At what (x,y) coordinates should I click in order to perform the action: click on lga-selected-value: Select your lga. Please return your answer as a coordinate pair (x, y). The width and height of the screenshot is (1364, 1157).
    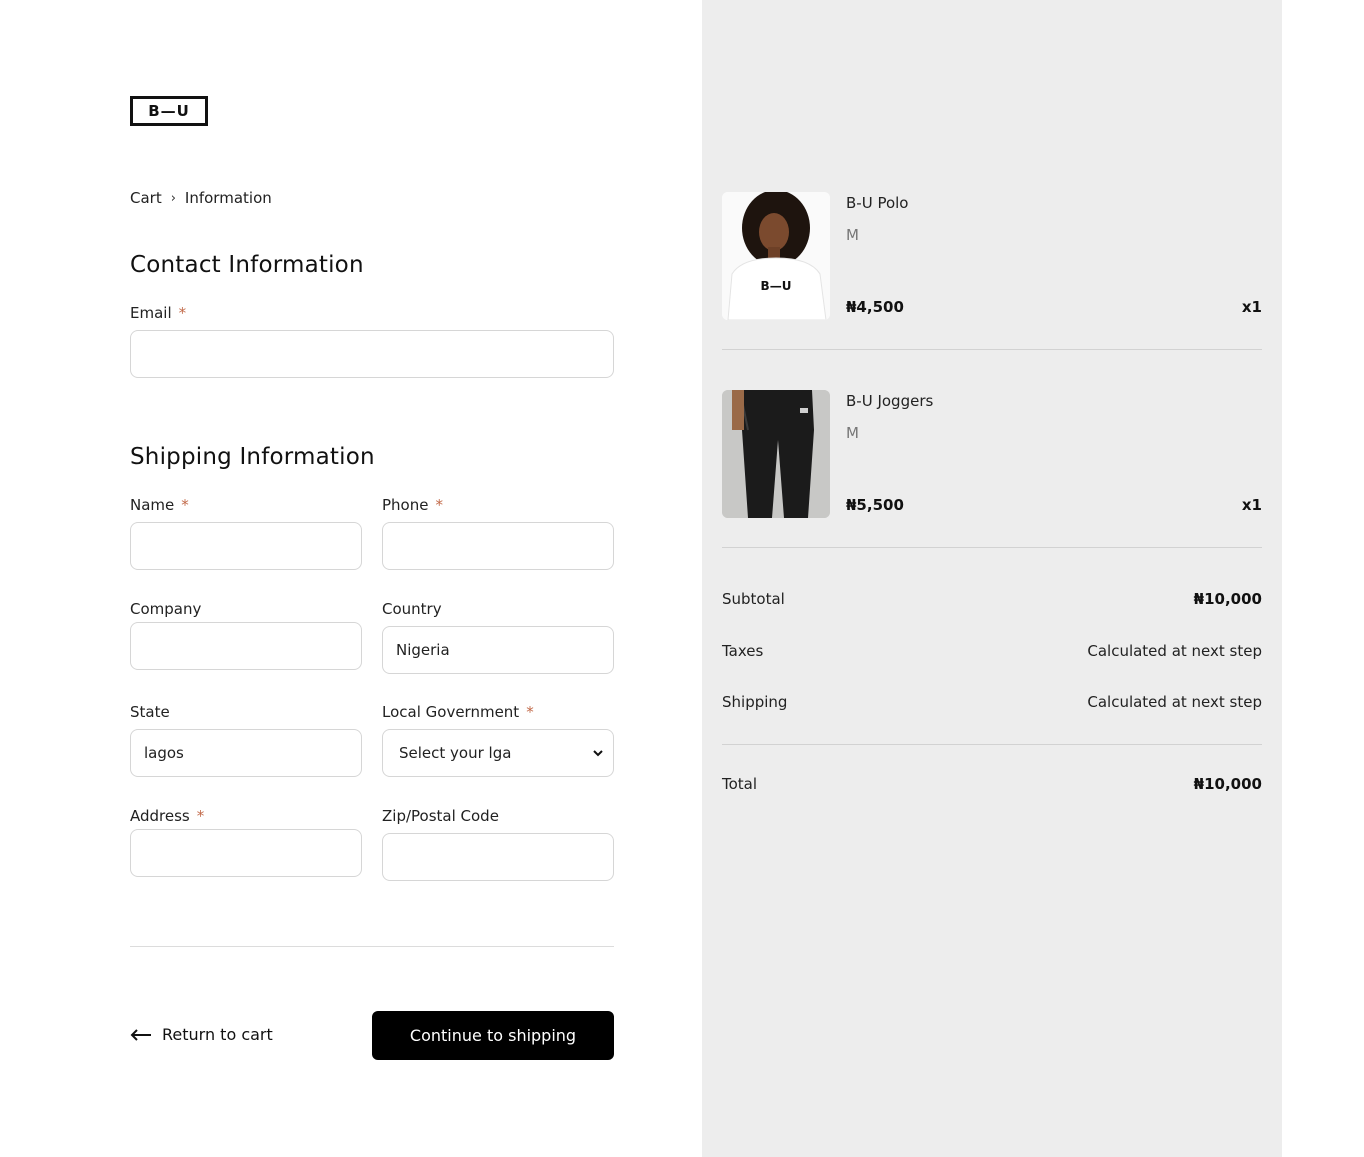
    Looking at the image, I should click on (455, 753).